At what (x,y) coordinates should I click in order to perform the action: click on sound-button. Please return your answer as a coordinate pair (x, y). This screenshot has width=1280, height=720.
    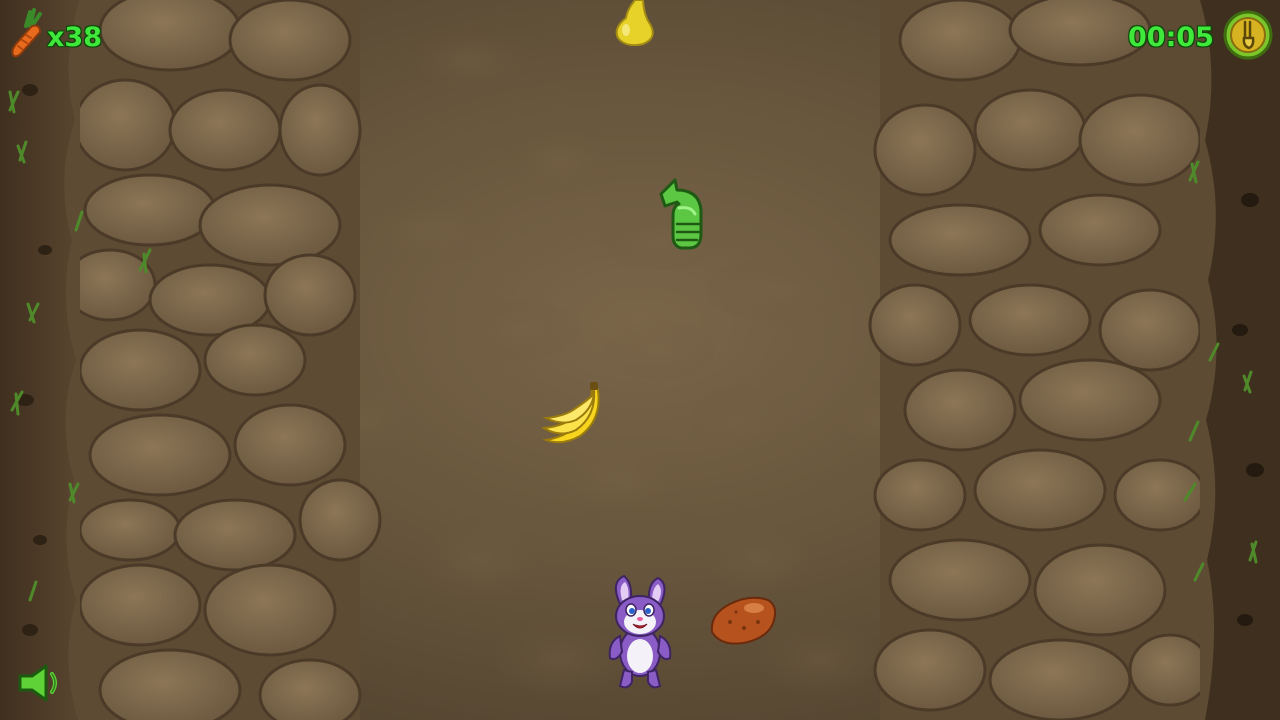
    Looking at the image, I should click on (43, 683).